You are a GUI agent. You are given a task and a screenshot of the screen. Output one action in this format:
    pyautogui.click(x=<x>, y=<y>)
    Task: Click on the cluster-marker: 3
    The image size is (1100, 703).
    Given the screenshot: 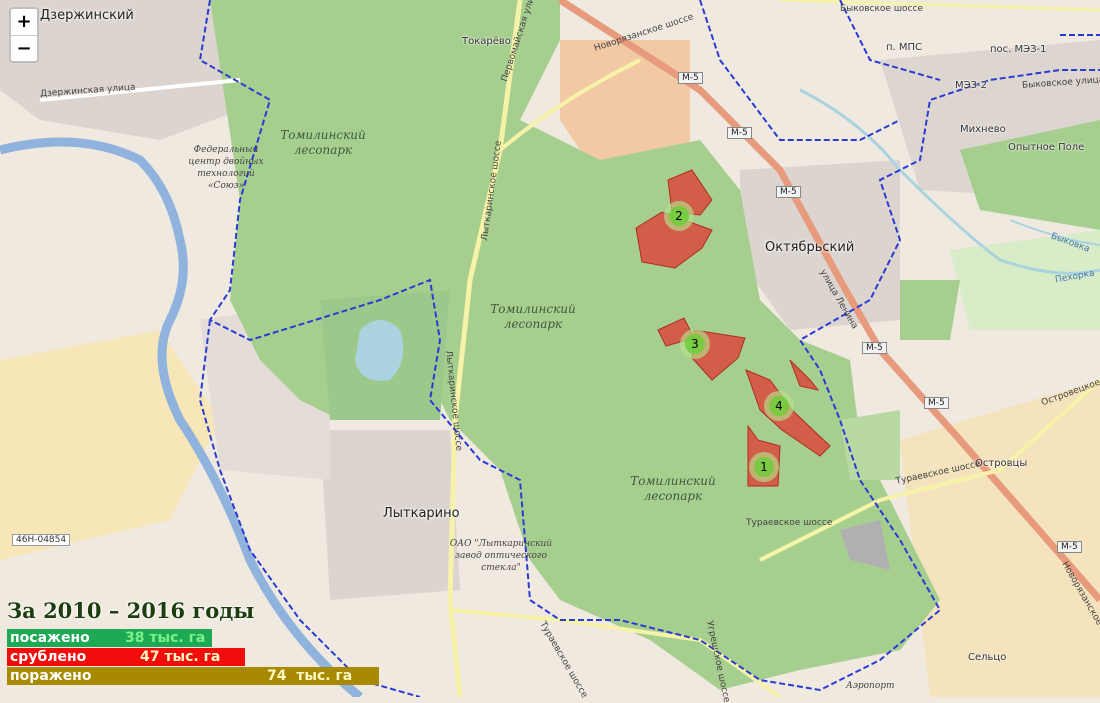 What is the action you would take?
    pyautogui.click(x=695, y=344)
    